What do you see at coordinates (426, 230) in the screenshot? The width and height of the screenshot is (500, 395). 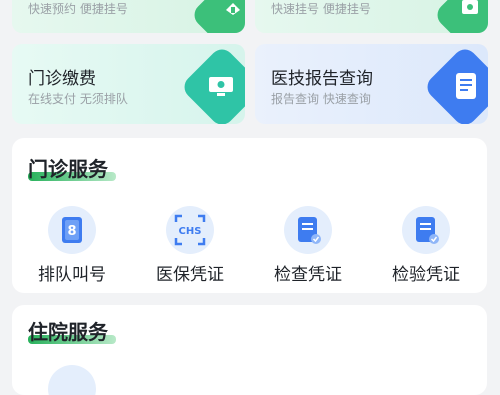 I see `lab-voucher-icon` at bounding box center [426, 230].